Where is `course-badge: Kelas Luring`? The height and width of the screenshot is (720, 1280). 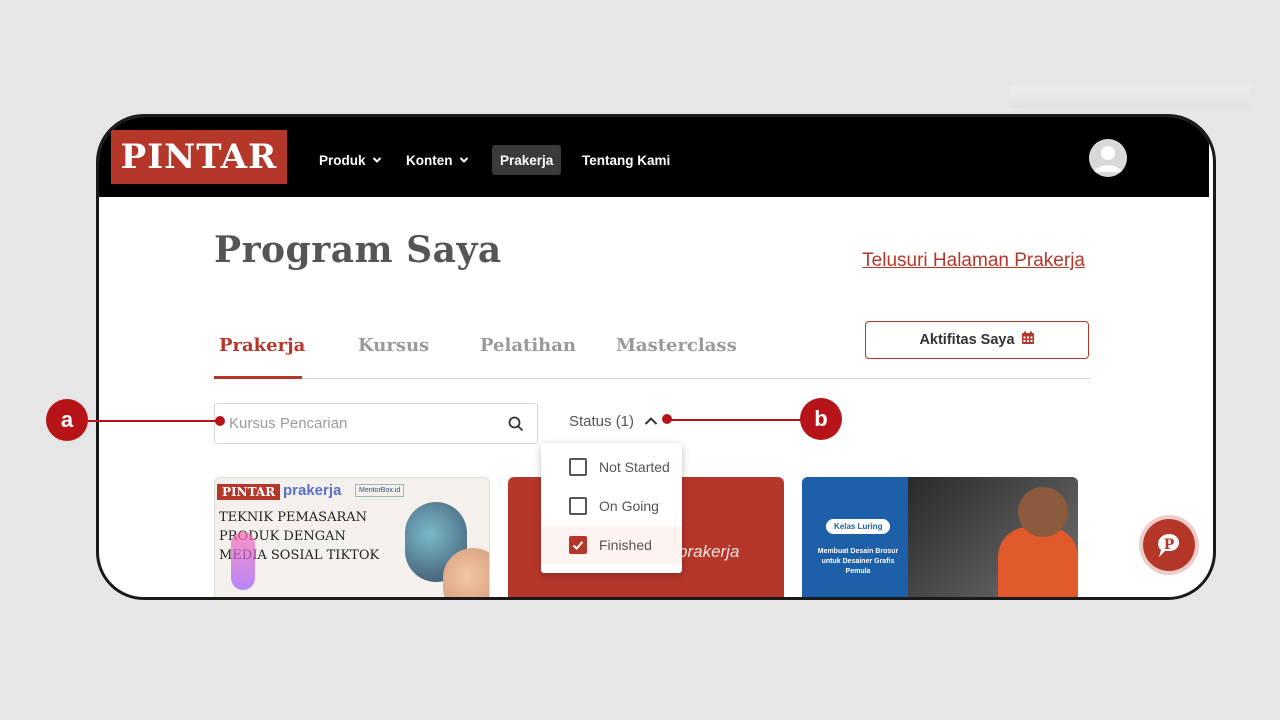
course-badge: Kelas Luring is located at coordinates (858, 526).